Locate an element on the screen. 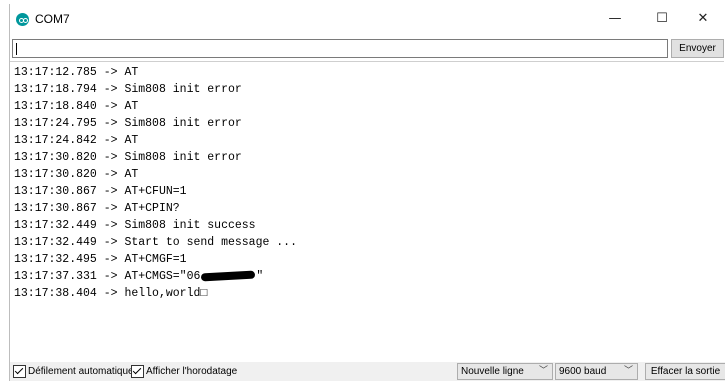  output-line: 13:17:38.404 -> hello,world□ is located at coordinates (111, 293).